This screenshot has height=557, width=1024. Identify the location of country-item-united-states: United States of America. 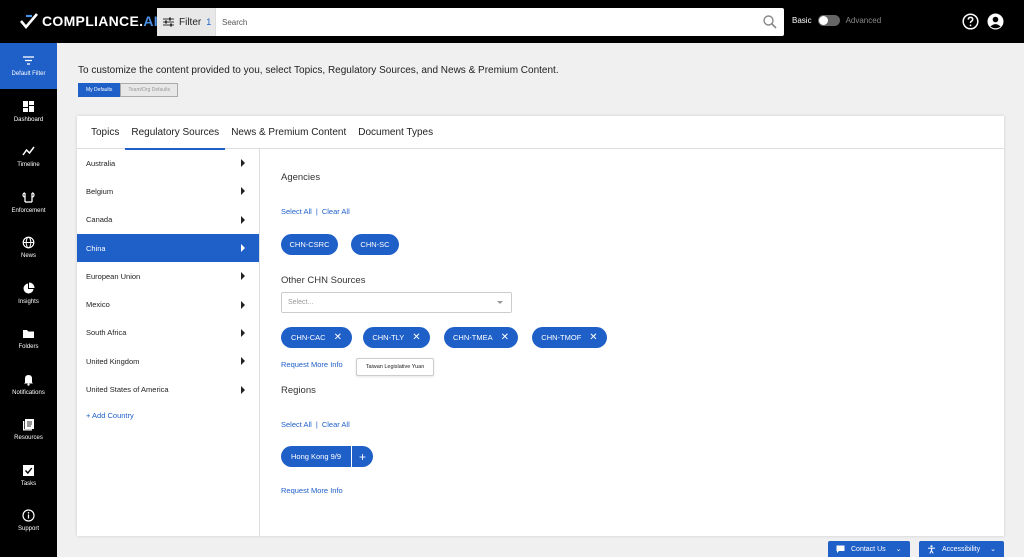
(168, 389).